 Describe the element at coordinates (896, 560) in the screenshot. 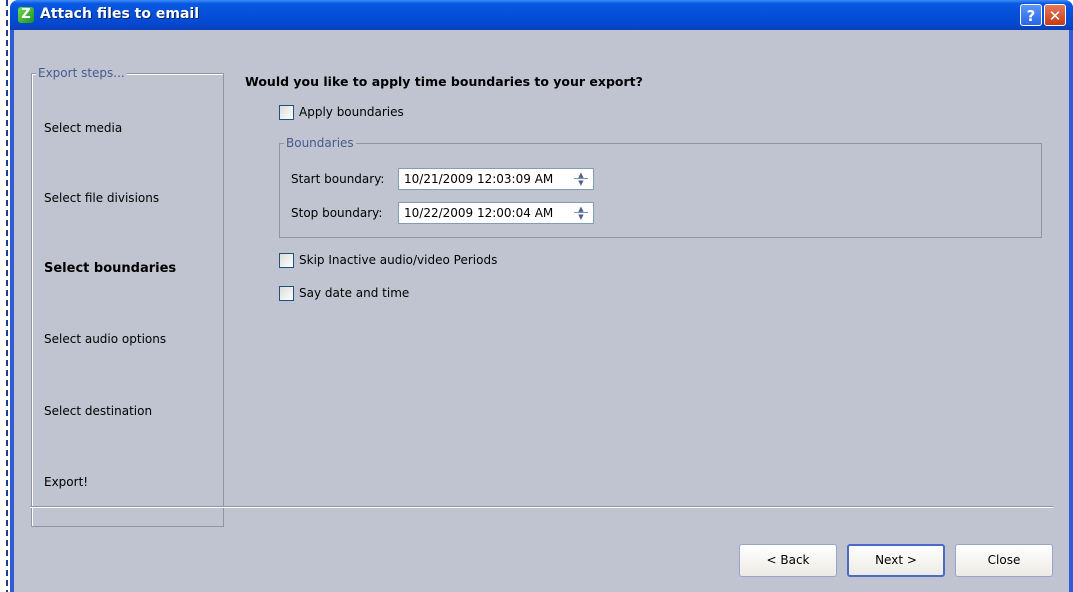

I see `next-button: Next >` at that location.